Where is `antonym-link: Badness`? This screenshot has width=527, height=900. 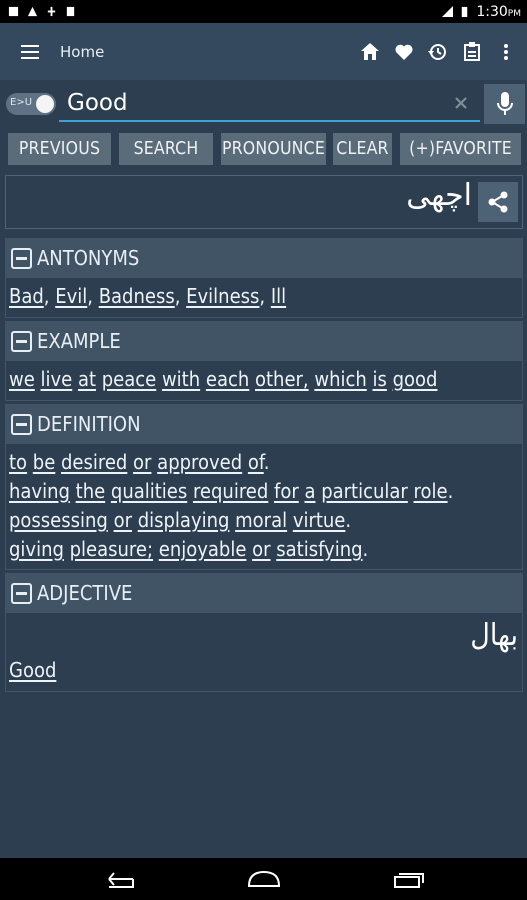
antonym-link: Badness is located at coordinates (137, 296).